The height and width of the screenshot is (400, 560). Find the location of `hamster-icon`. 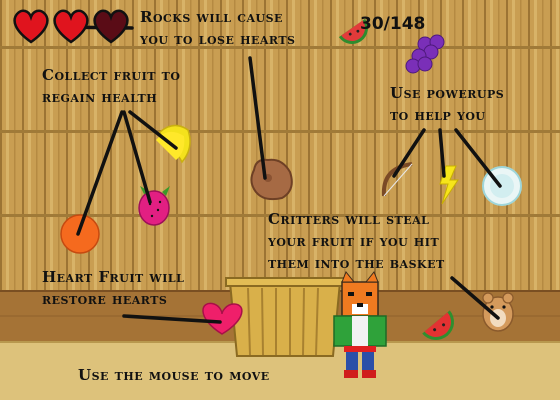

hamster-icon is located at coordinates (498, 312).